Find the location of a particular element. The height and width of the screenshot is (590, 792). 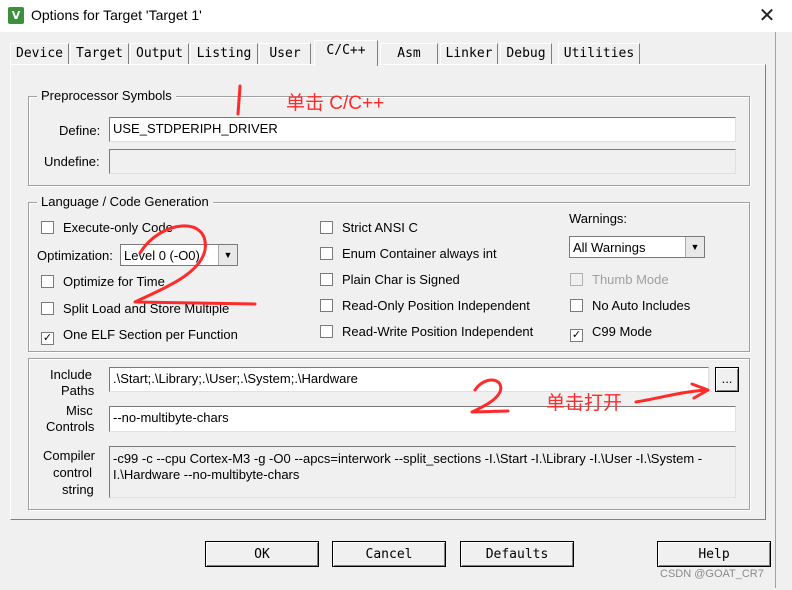

tab-output: Output is located at coordinates (159, 53).